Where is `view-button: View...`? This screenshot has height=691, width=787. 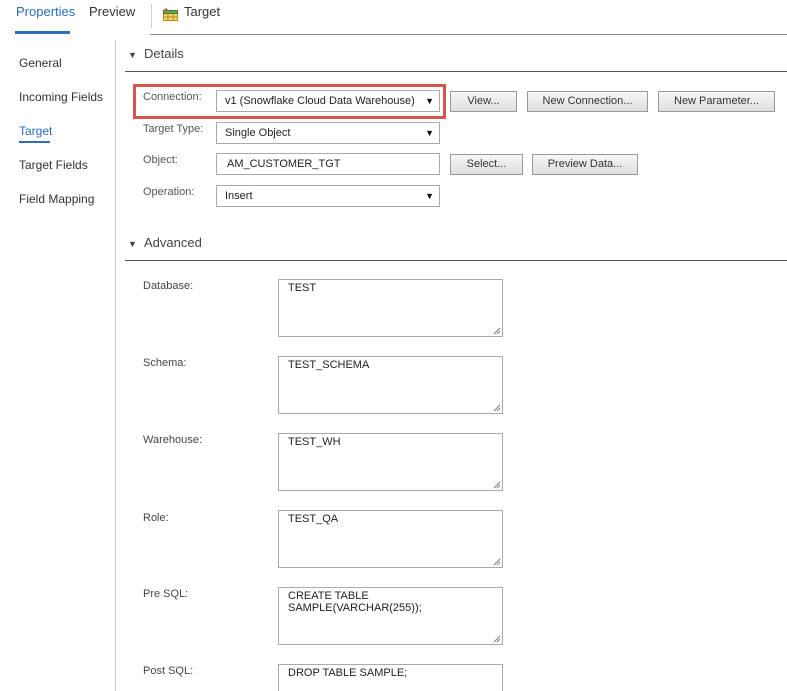 view-button: View... is located at coordinates (483, 101).